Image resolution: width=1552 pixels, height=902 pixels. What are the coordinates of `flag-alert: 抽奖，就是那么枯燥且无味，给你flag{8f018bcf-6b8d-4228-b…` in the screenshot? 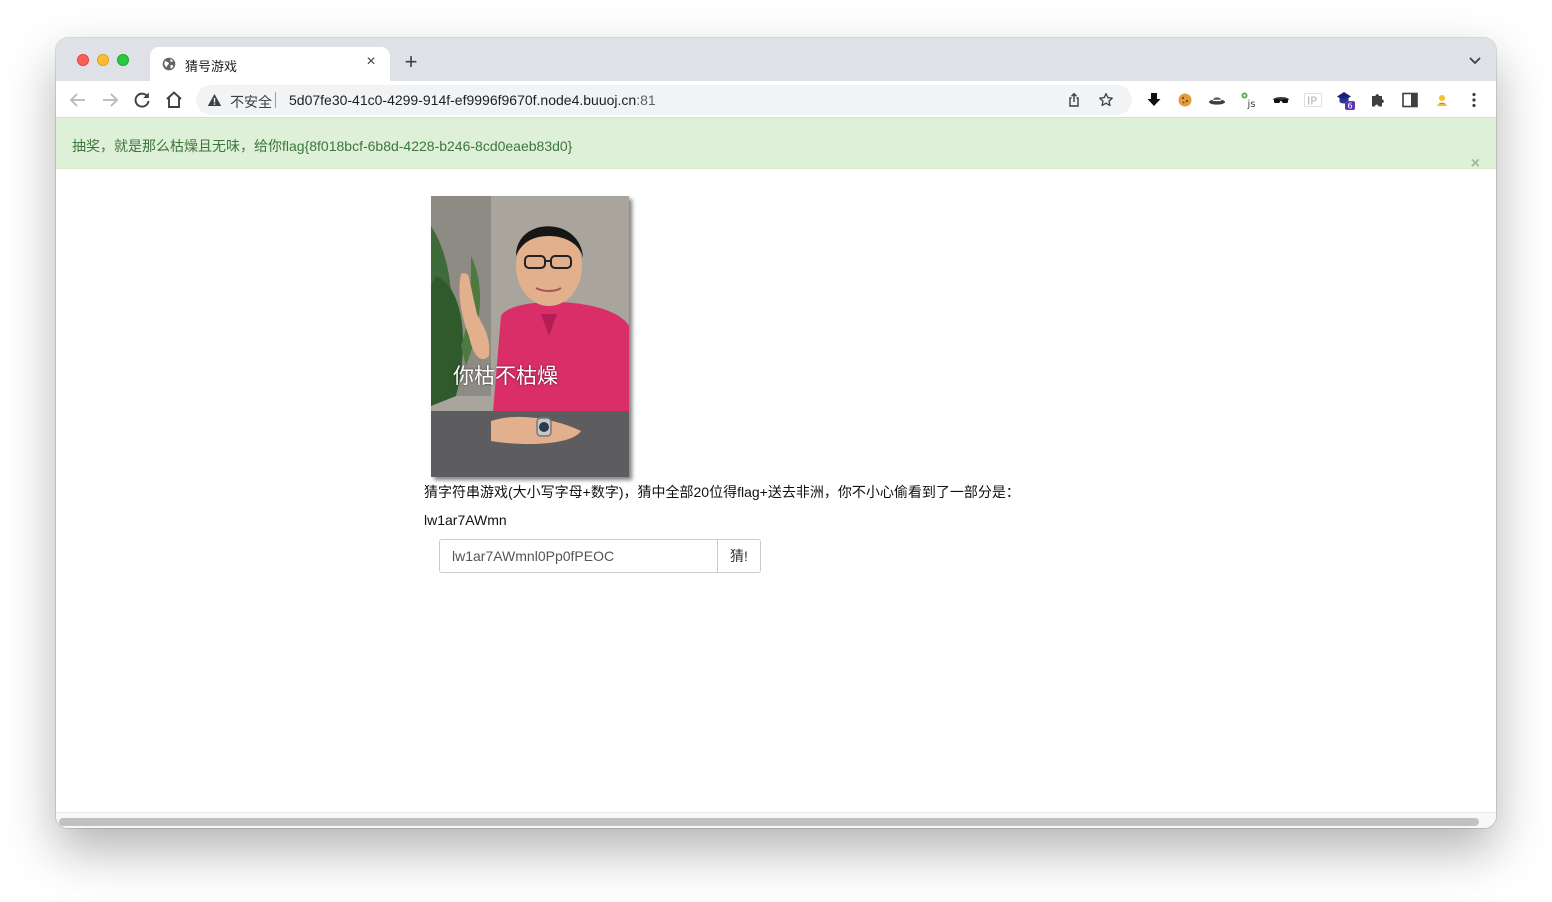 It's located at (776, 145).